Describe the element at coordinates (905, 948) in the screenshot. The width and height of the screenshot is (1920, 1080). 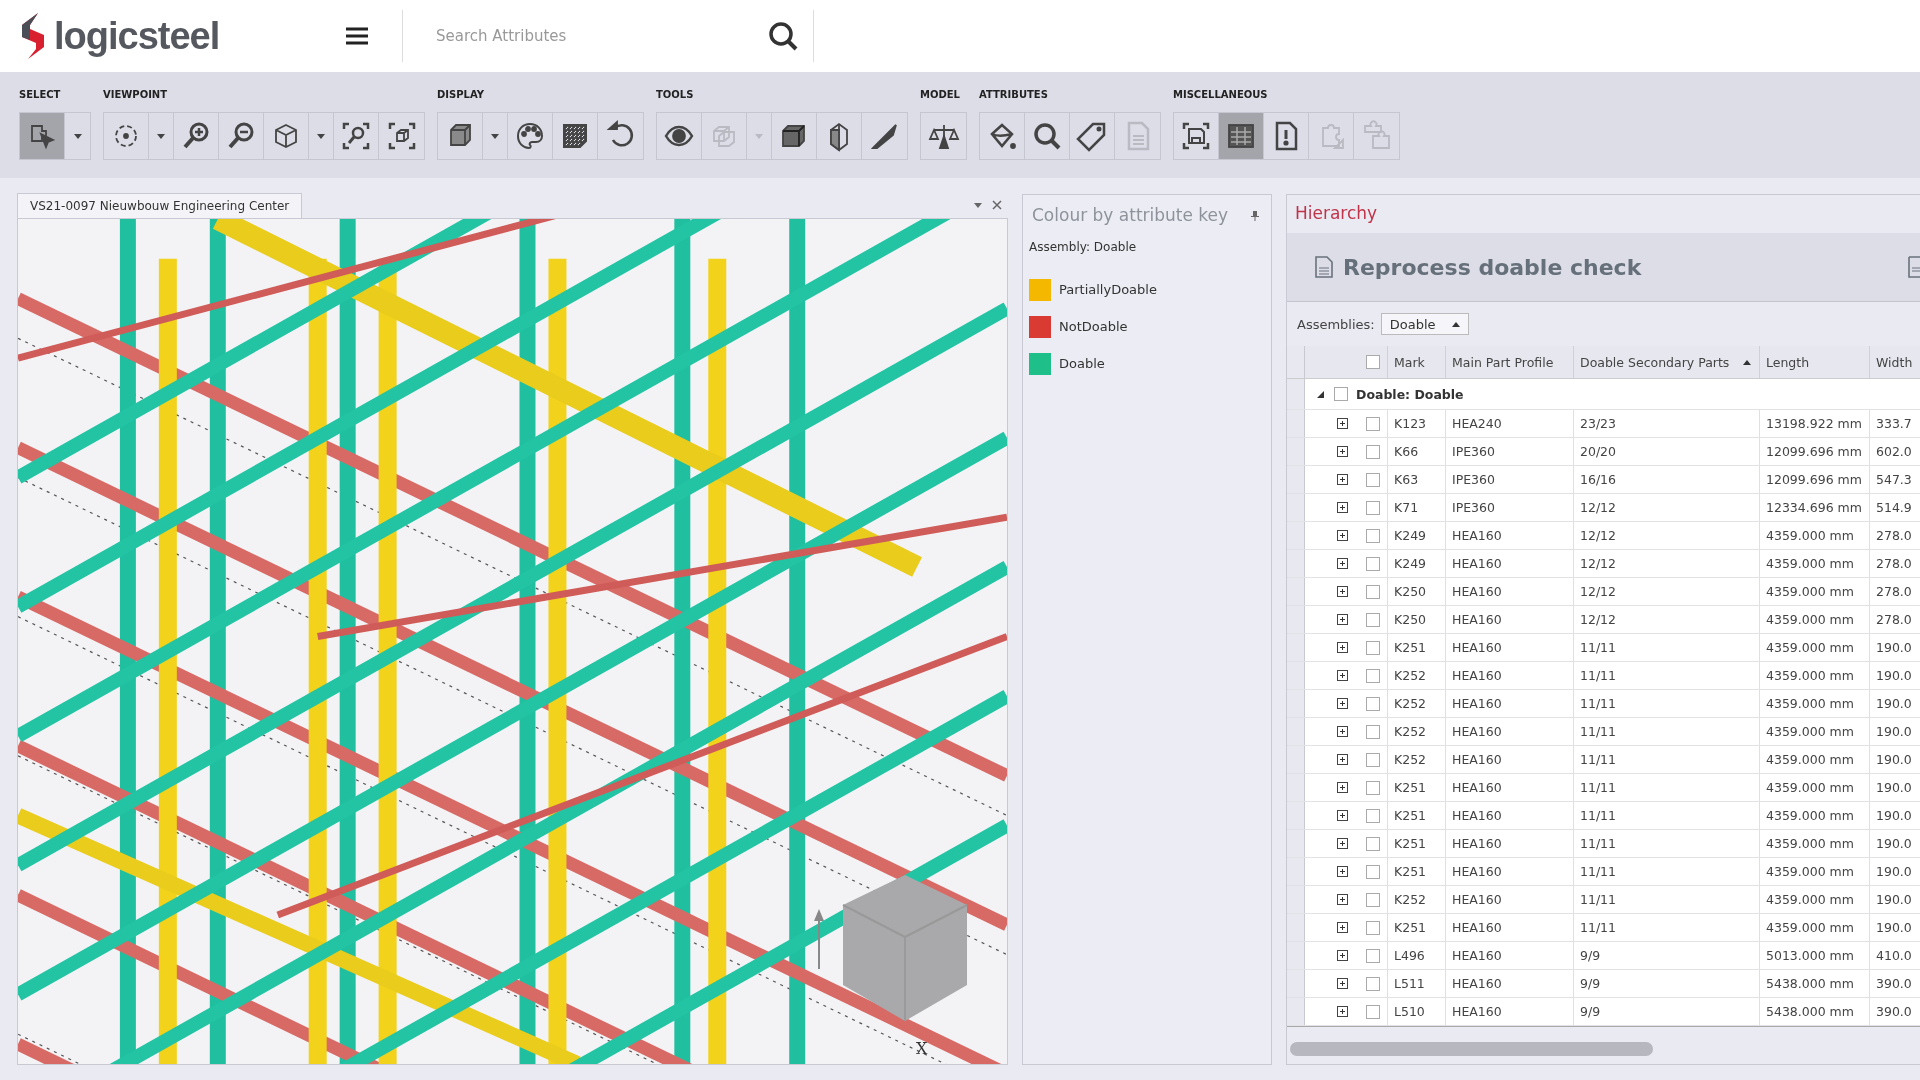
I see `view-cube-icon` at that location.